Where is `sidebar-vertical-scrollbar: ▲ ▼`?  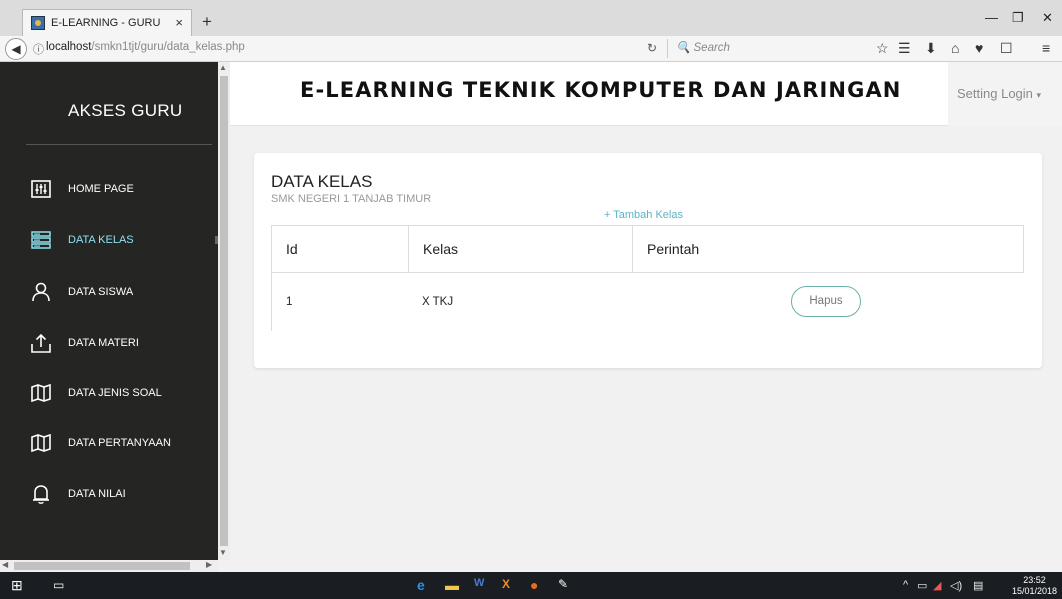 sidebar-vertical-scrollbar: ▲ ▼ is located at coordinates (224, 311).